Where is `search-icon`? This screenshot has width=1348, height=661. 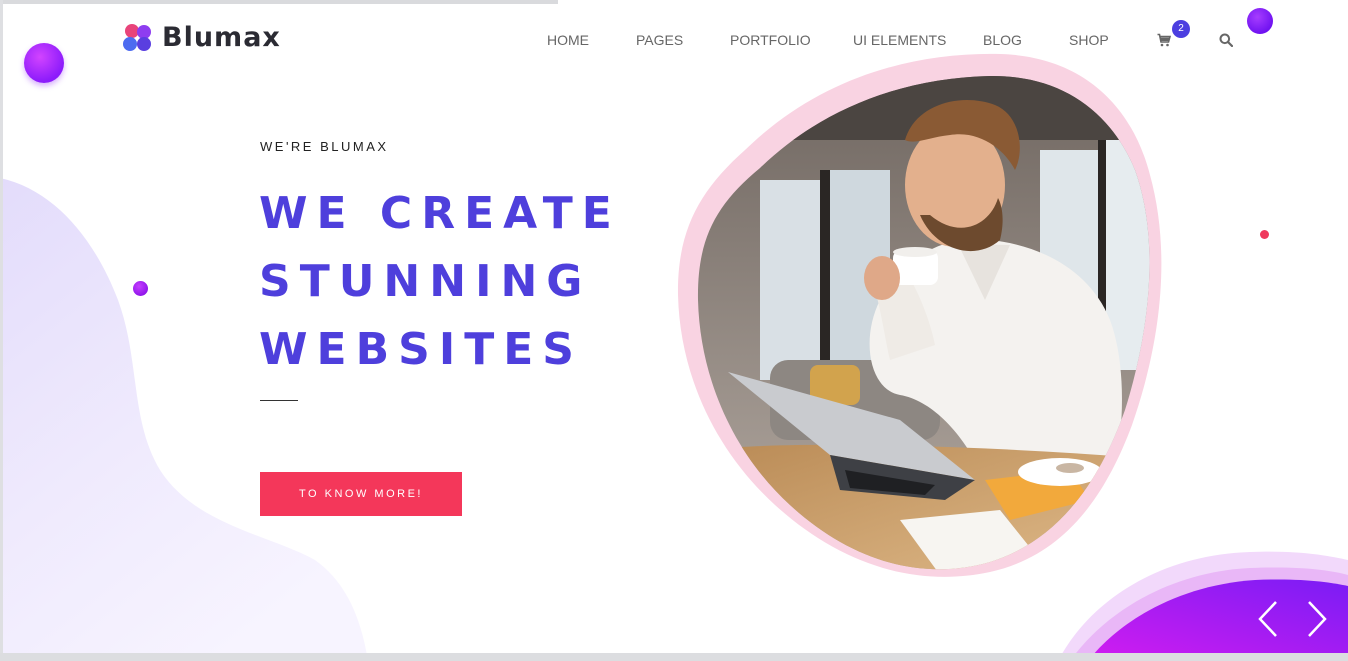 search-icon is located at coordinates (1226, 40).